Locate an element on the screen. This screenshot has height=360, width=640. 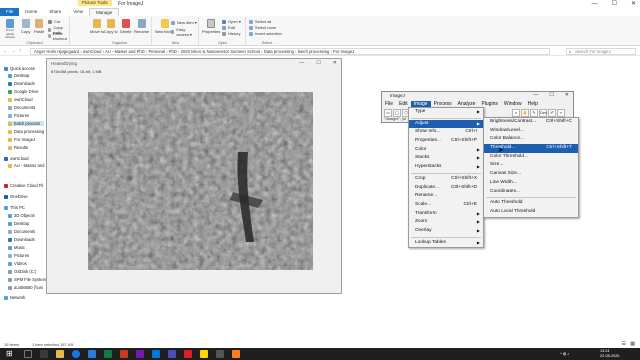
image-menu-item-transform: Transform ▶ is located at coordinates (446, 214).